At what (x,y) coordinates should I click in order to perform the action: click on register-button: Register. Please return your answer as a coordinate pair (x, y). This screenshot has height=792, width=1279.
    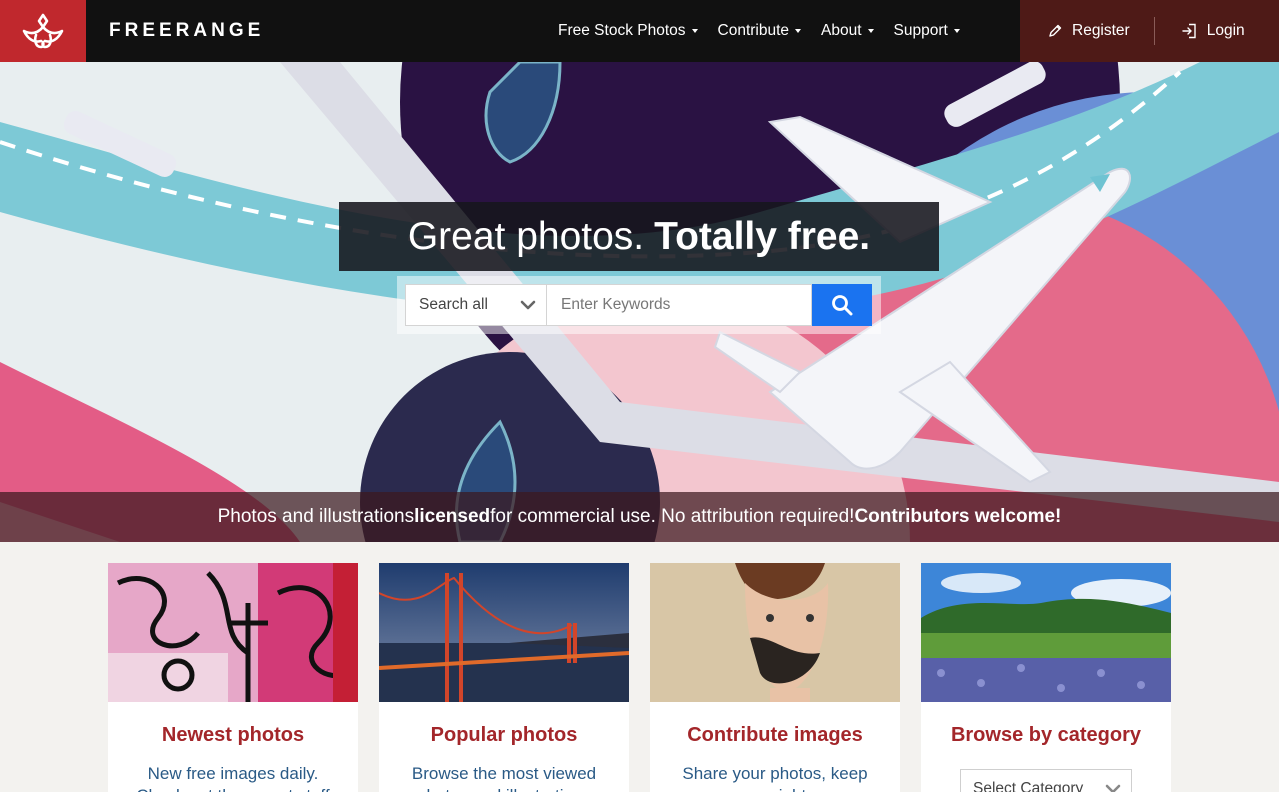
    Looking at the image, I should click on (1089, 31).